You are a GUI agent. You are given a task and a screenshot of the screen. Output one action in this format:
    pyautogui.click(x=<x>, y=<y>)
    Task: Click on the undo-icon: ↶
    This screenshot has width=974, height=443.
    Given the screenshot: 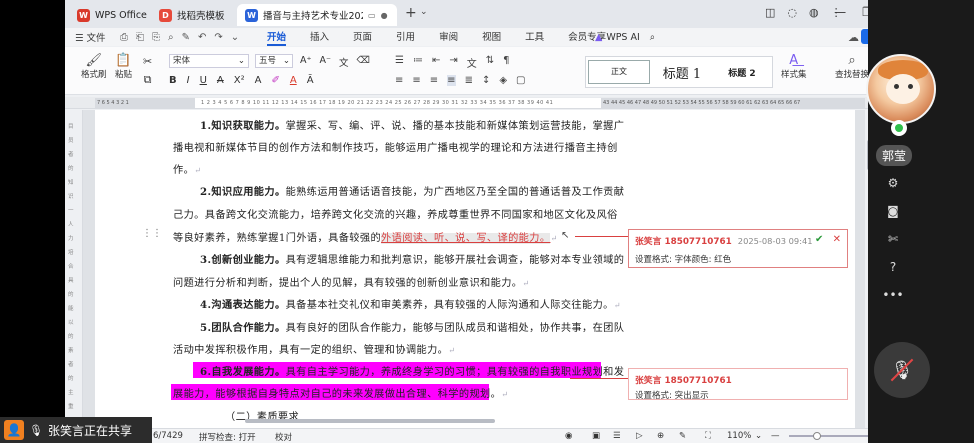 What is the action you would take?
    pyautogui.click(x=202, y=37)
    